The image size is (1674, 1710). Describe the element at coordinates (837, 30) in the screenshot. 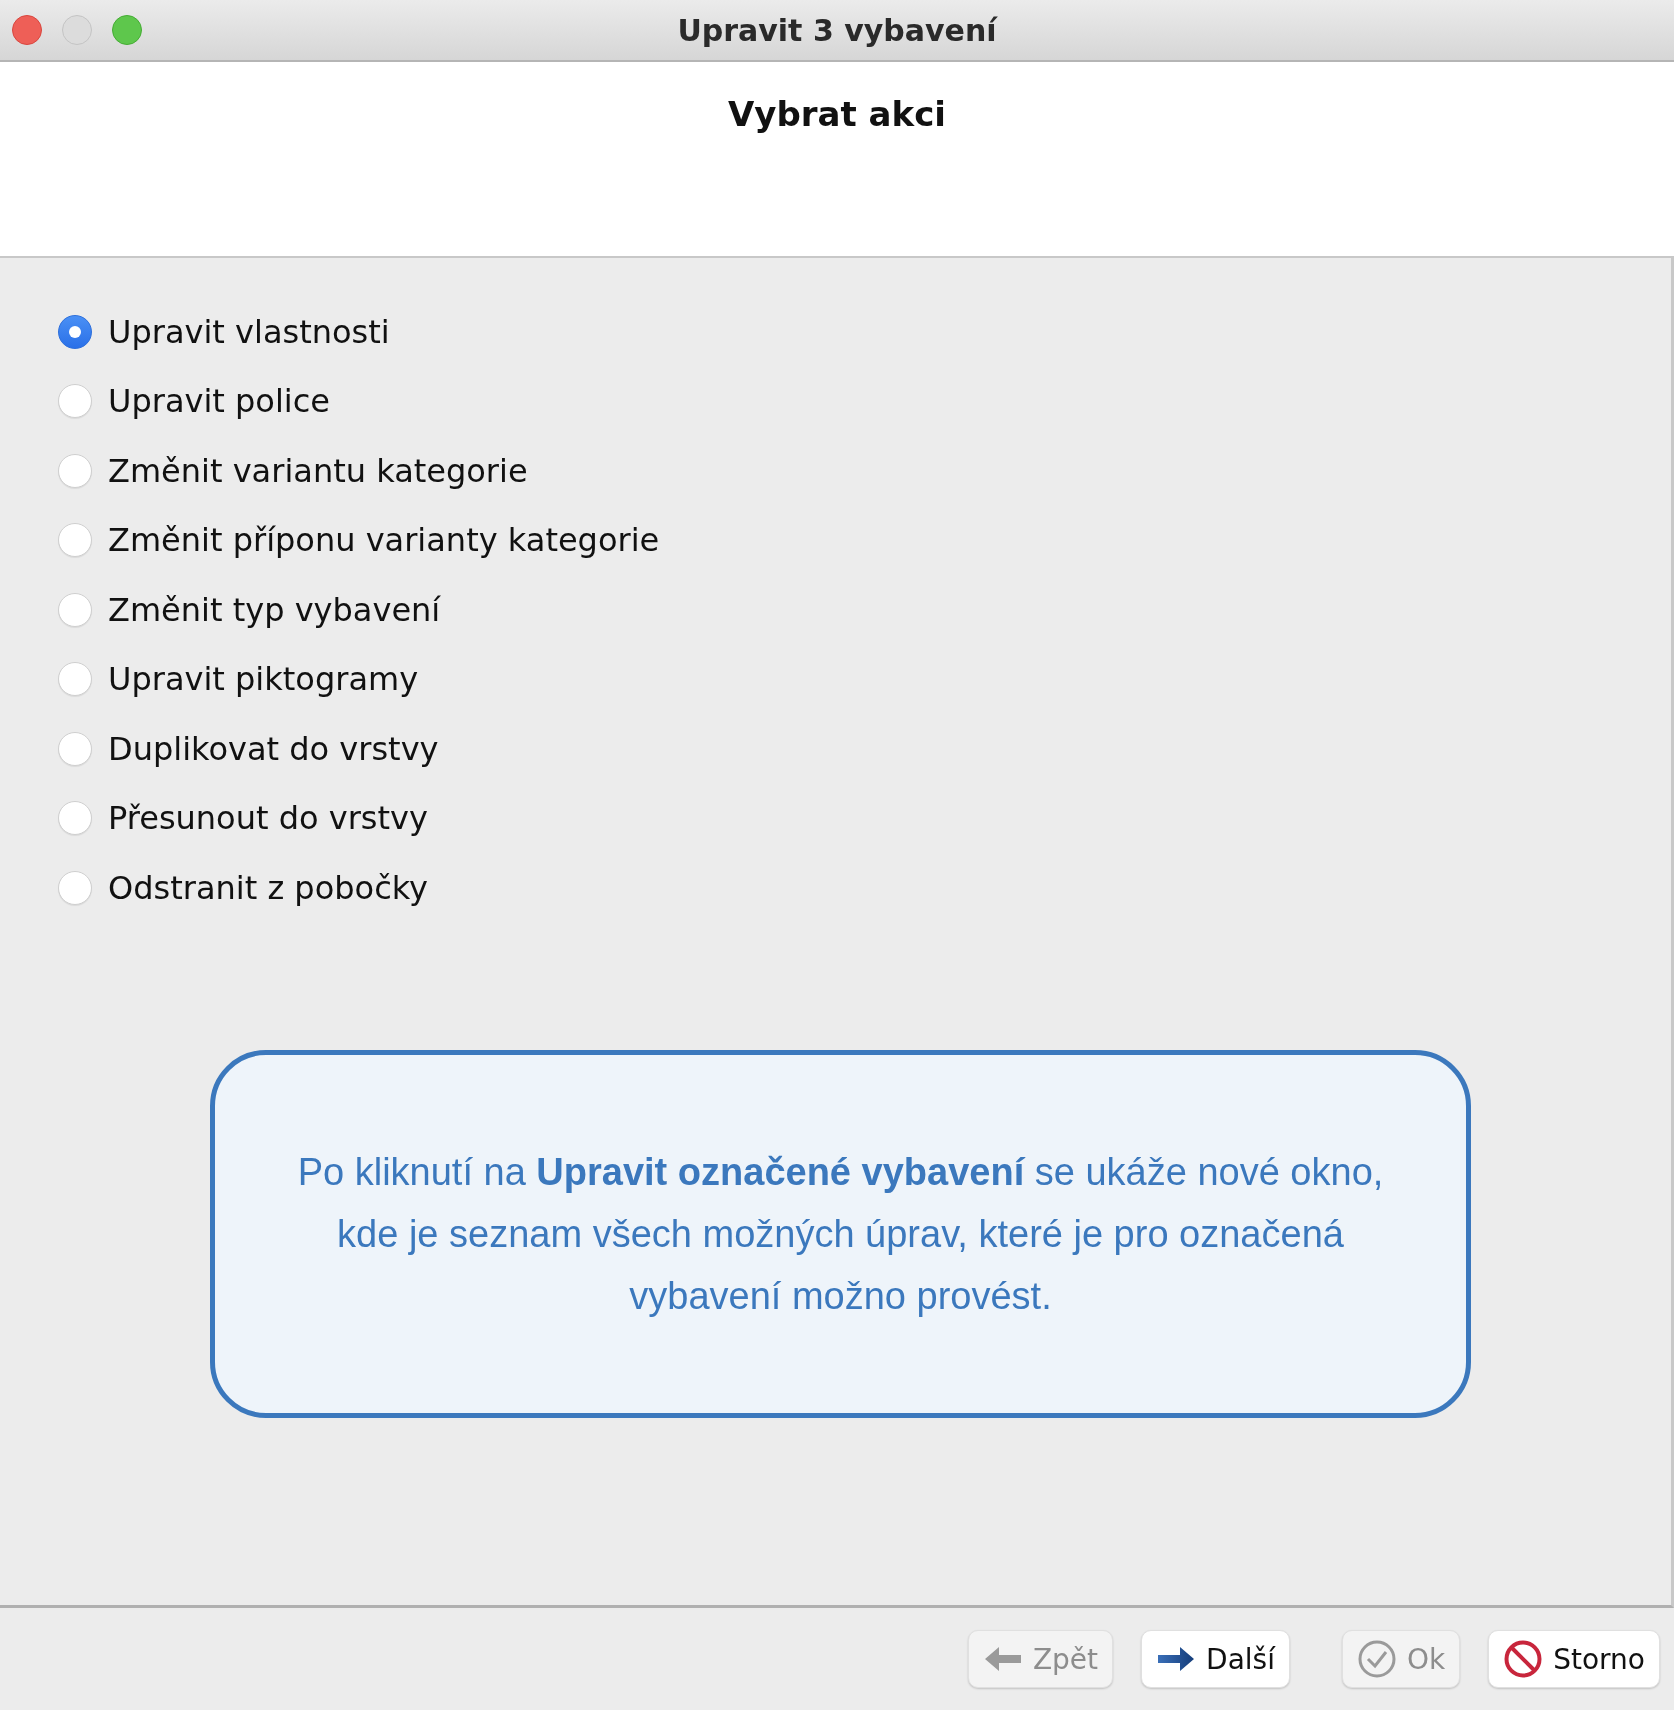

I see `window-title: Upravit 3 vybavení` at that location.